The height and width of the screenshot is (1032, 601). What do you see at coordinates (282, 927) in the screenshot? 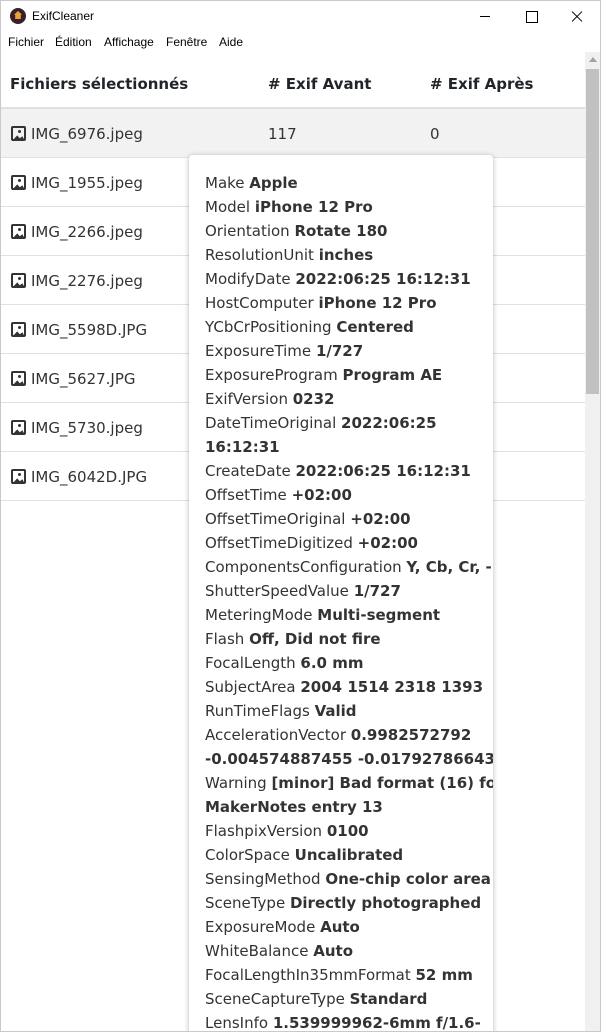
I see `exif-tag-line: ExposureMode Auto` at bounding box center [282, 927].